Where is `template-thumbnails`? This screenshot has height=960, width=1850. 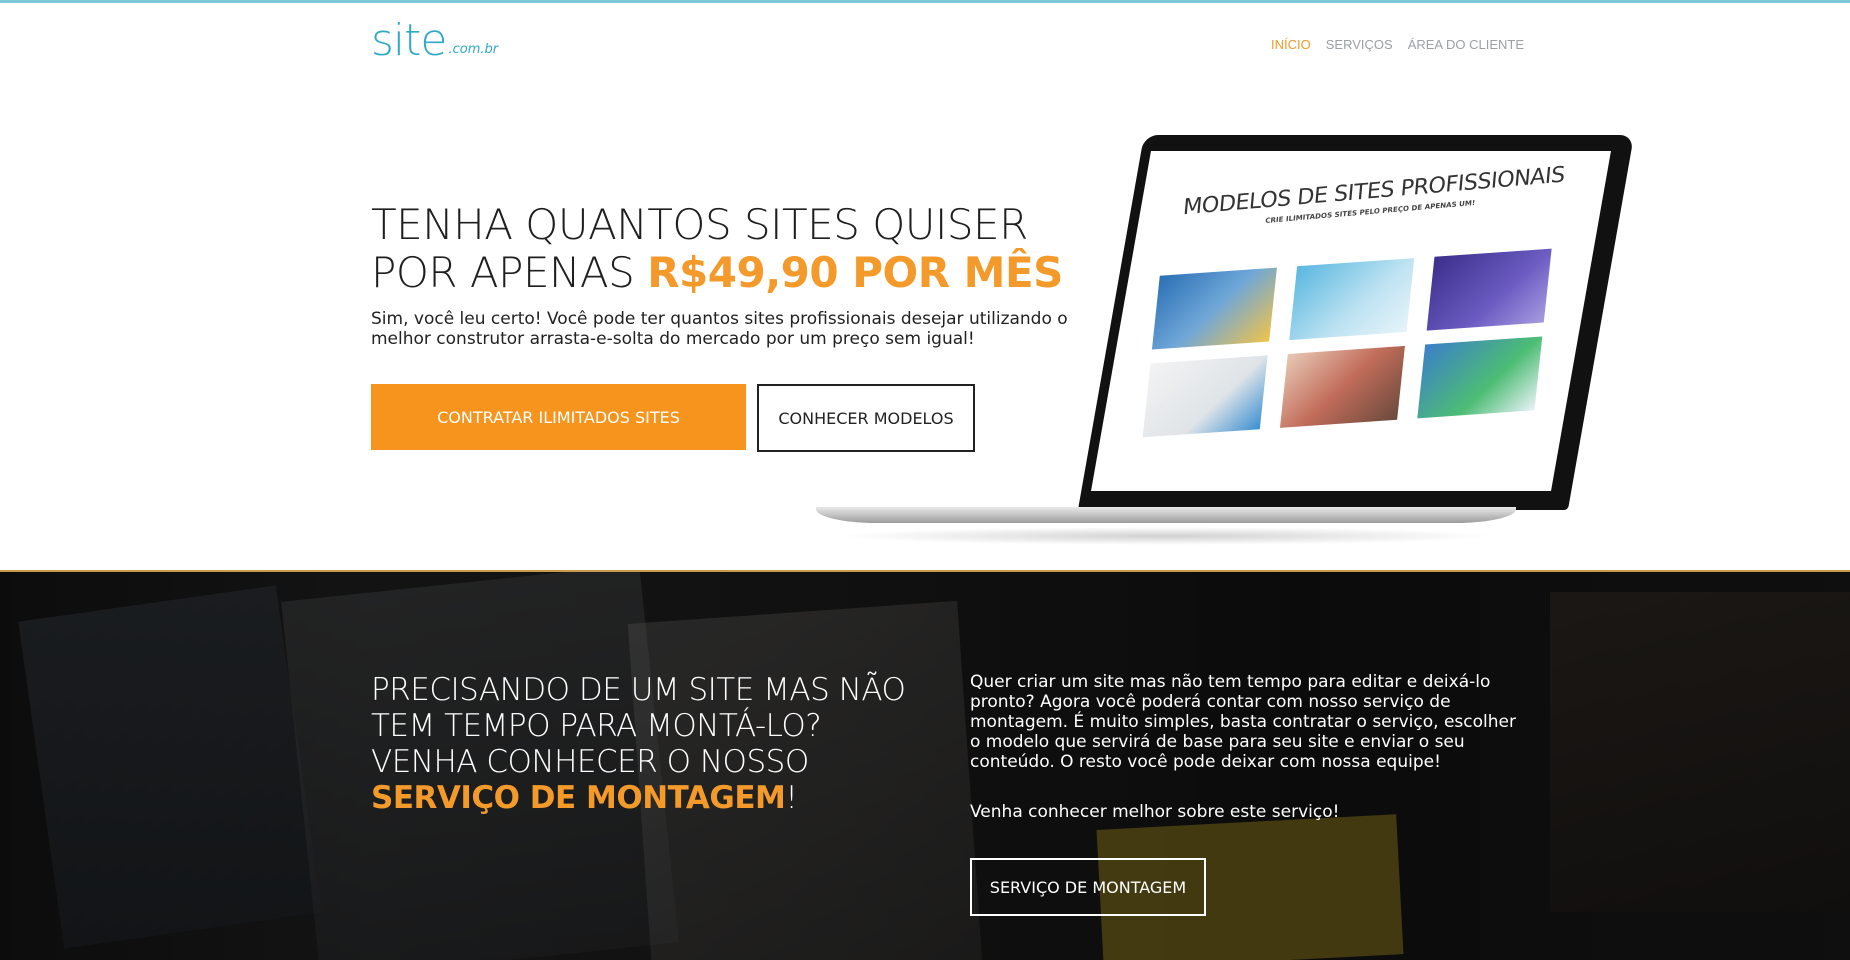 template-thumbnails is located at coordinates (1346, 343).